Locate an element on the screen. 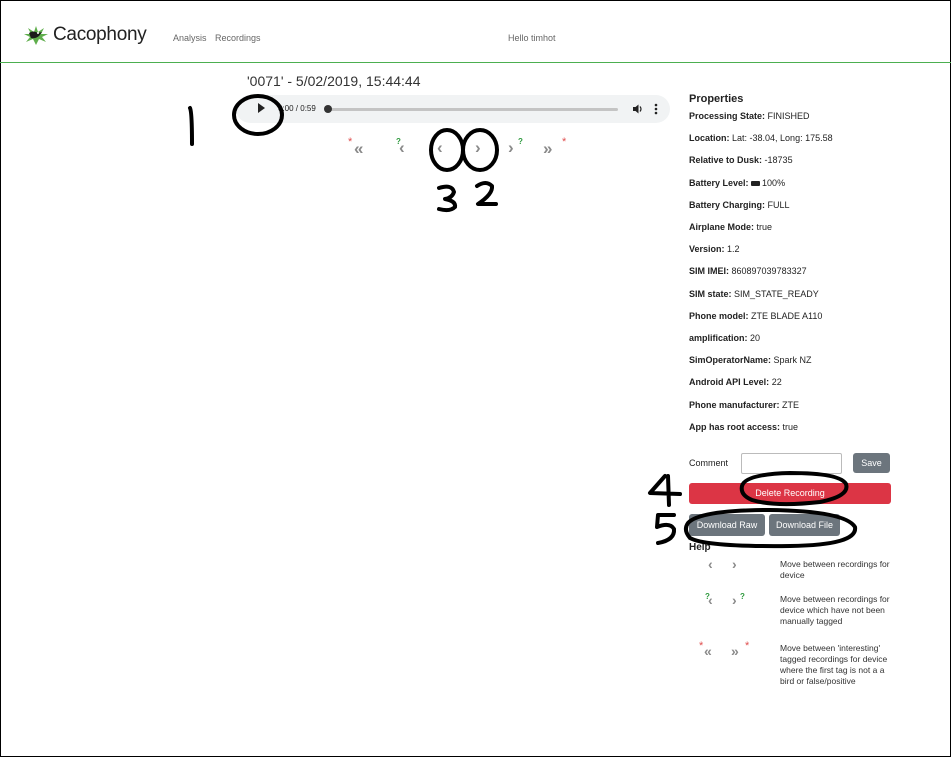 The width and height of the screenshot is (951, 757). property-row: Version: 1.2 is located at coordinates (714, 249).